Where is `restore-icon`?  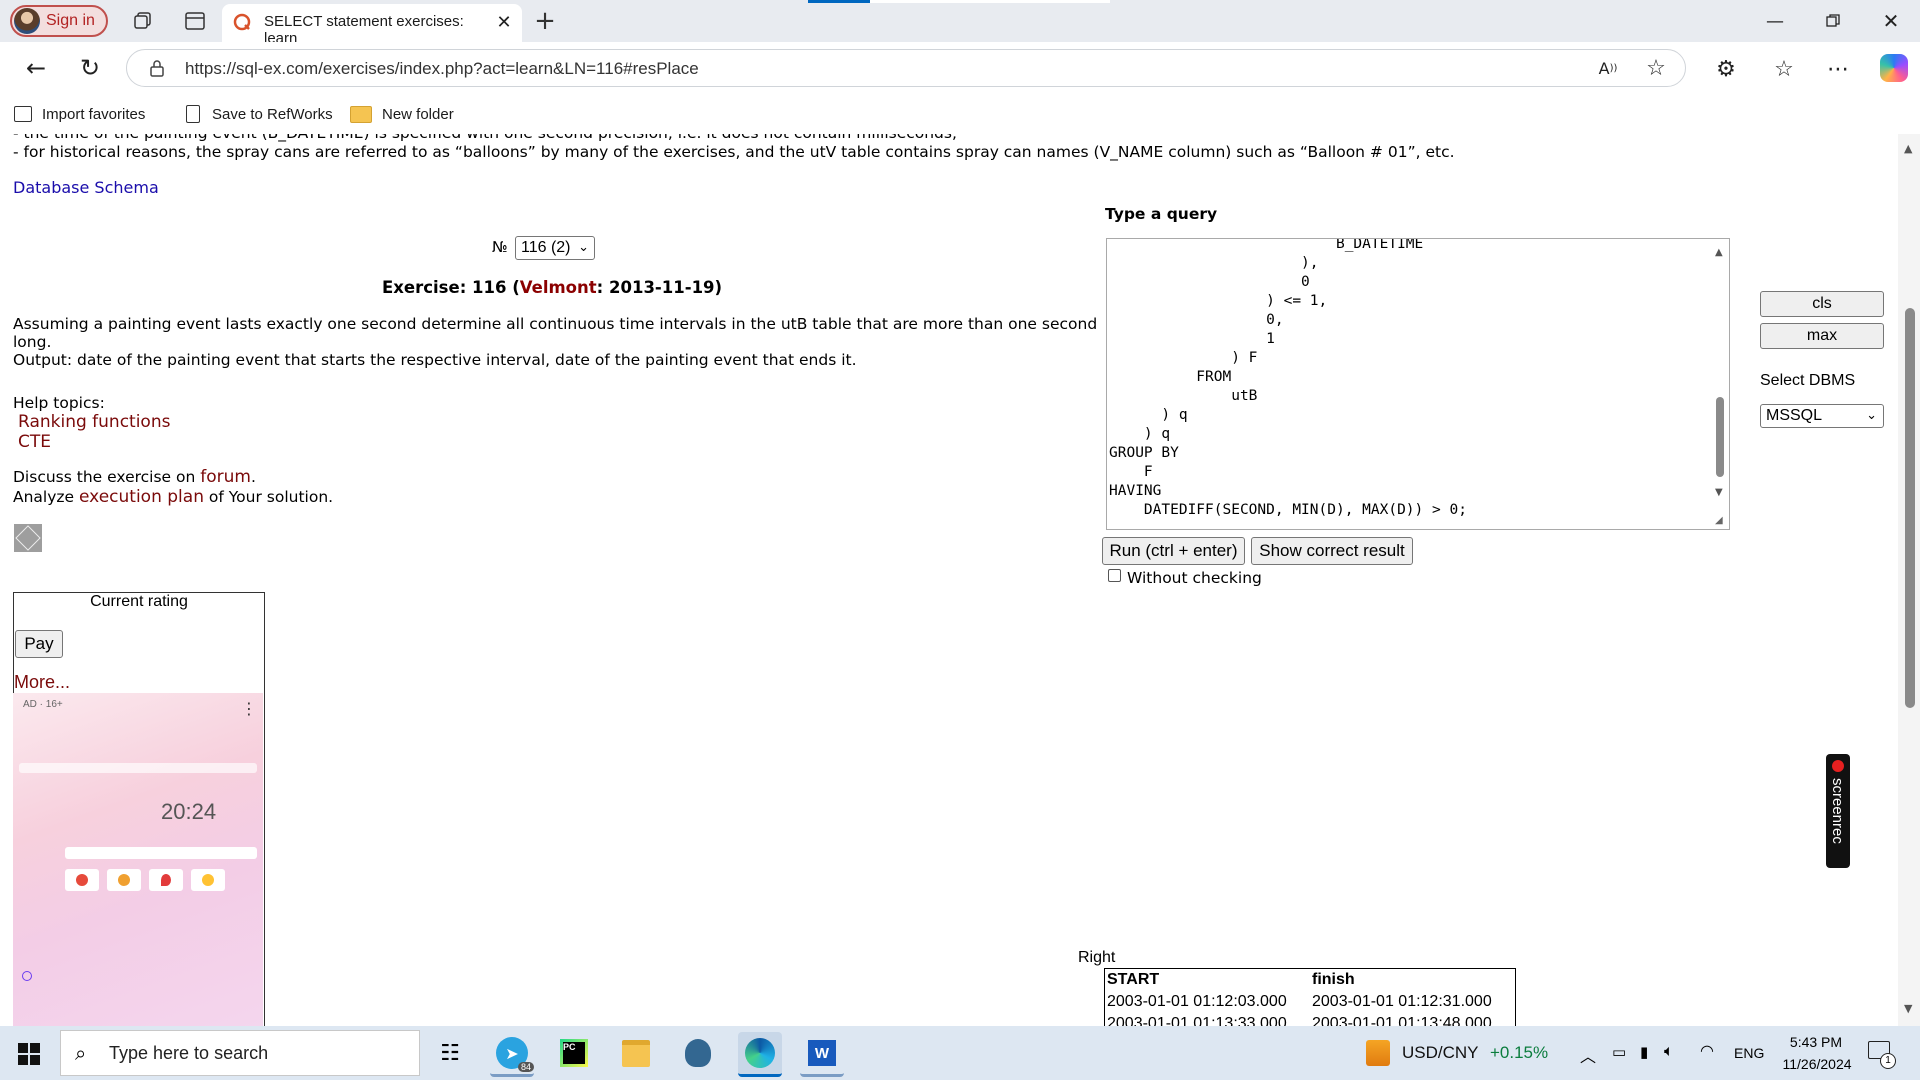
restore-icon is located at coordinates (1833, 21).